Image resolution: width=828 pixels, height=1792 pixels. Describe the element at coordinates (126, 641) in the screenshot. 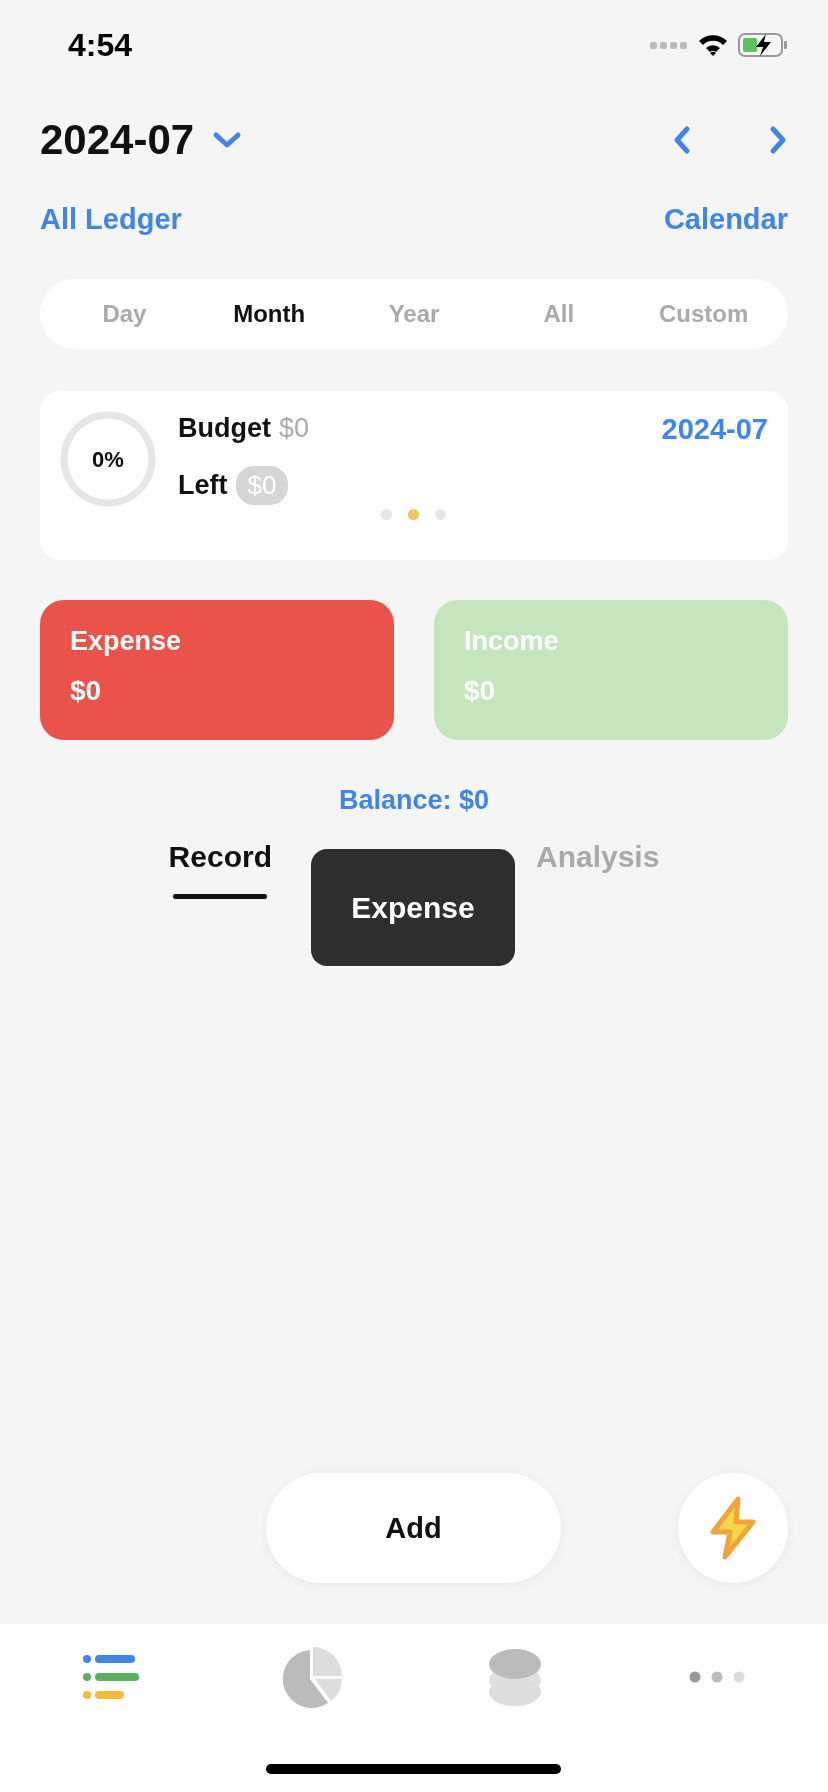

I see `card-label: Expense` at that location.